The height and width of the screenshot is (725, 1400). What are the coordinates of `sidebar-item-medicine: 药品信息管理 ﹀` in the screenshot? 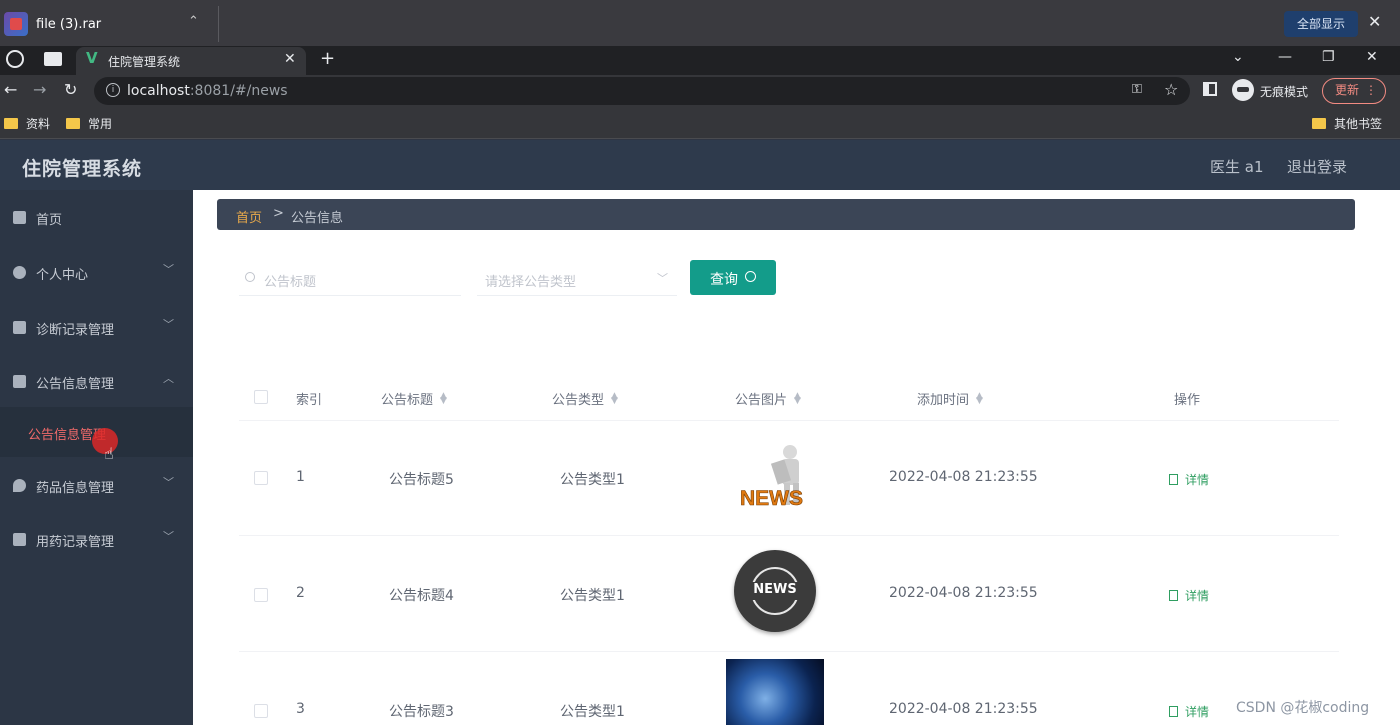 It's located at (96, 485).